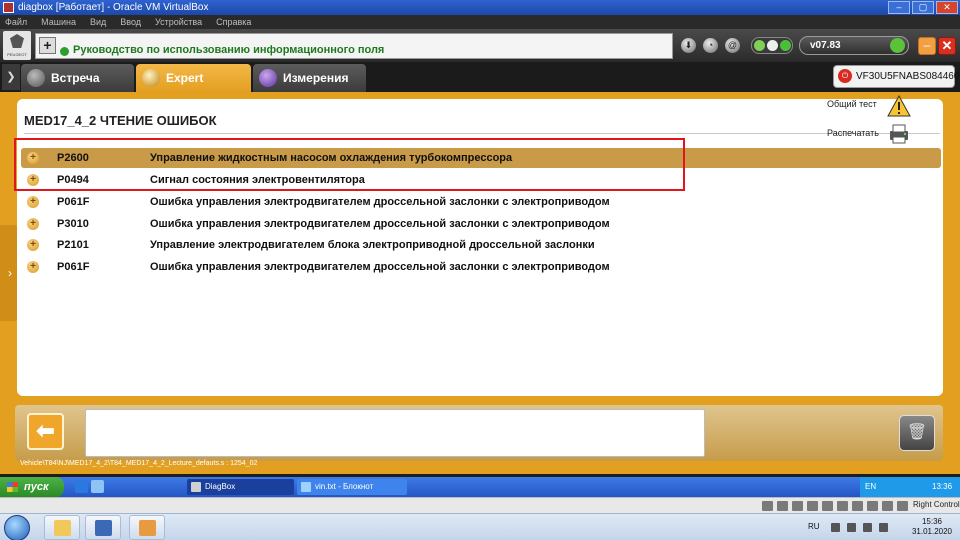 The height and width of the screenshot is (540, 960). Describe the element at coordinates (932, 531) in the screenshot. I see `host-date: 31.01.2020` at that location.